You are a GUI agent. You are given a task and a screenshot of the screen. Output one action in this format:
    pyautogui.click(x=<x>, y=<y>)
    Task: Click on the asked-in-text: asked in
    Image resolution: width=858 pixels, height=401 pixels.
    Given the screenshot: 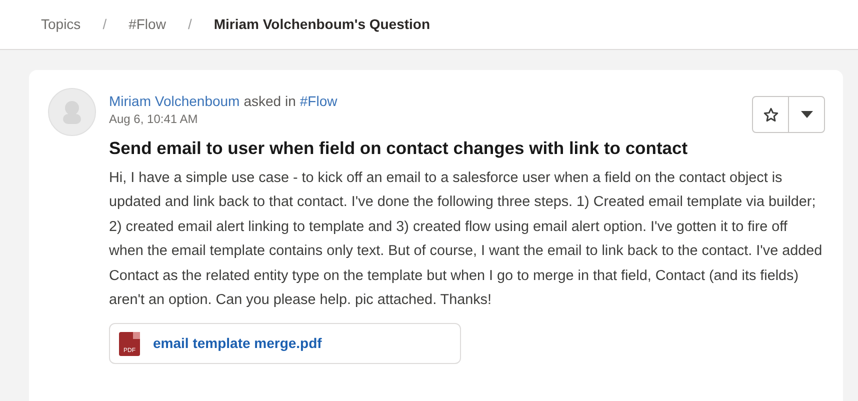 What is the action you would take?
    pyautogui.click(x=270, y=101)
    